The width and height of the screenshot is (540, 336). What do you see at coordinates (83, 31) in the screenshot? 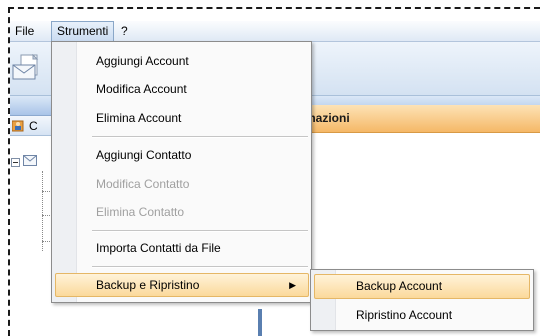
I see `menu-strumenti: Strumenti` at bounding box center [83, 31].